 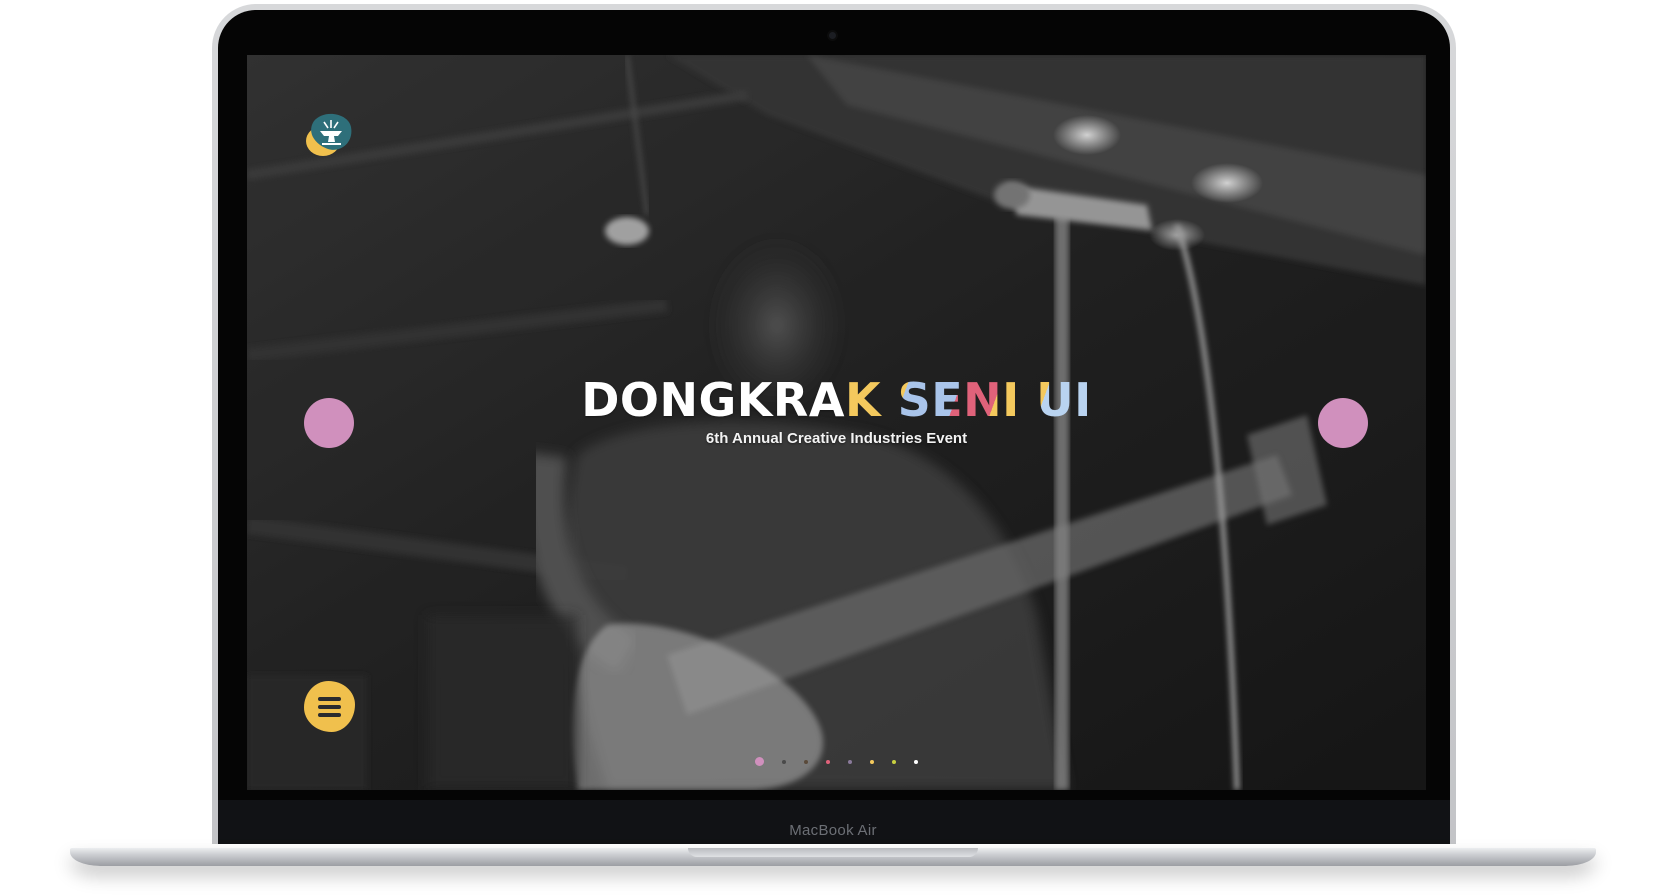 I want to click on hero-title-main: DONGKRA, so click(x=713, y=400).